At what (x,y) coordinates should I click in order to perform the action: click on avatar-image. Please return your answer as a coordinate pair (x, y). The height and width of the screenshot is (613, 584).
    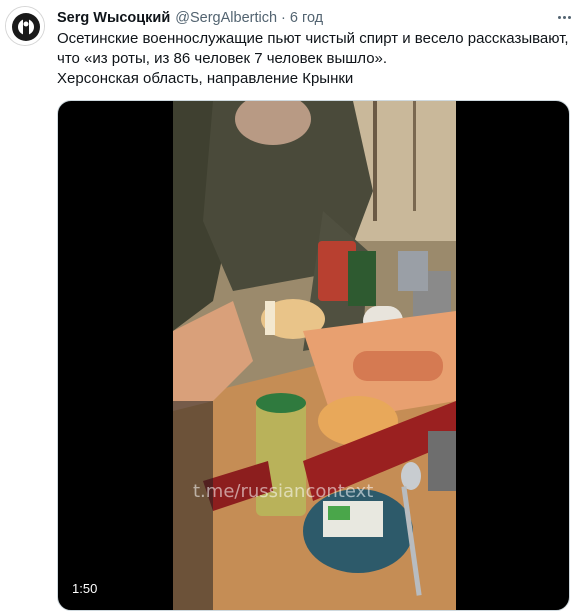
    Looking at the image, I should click on (25, 26).